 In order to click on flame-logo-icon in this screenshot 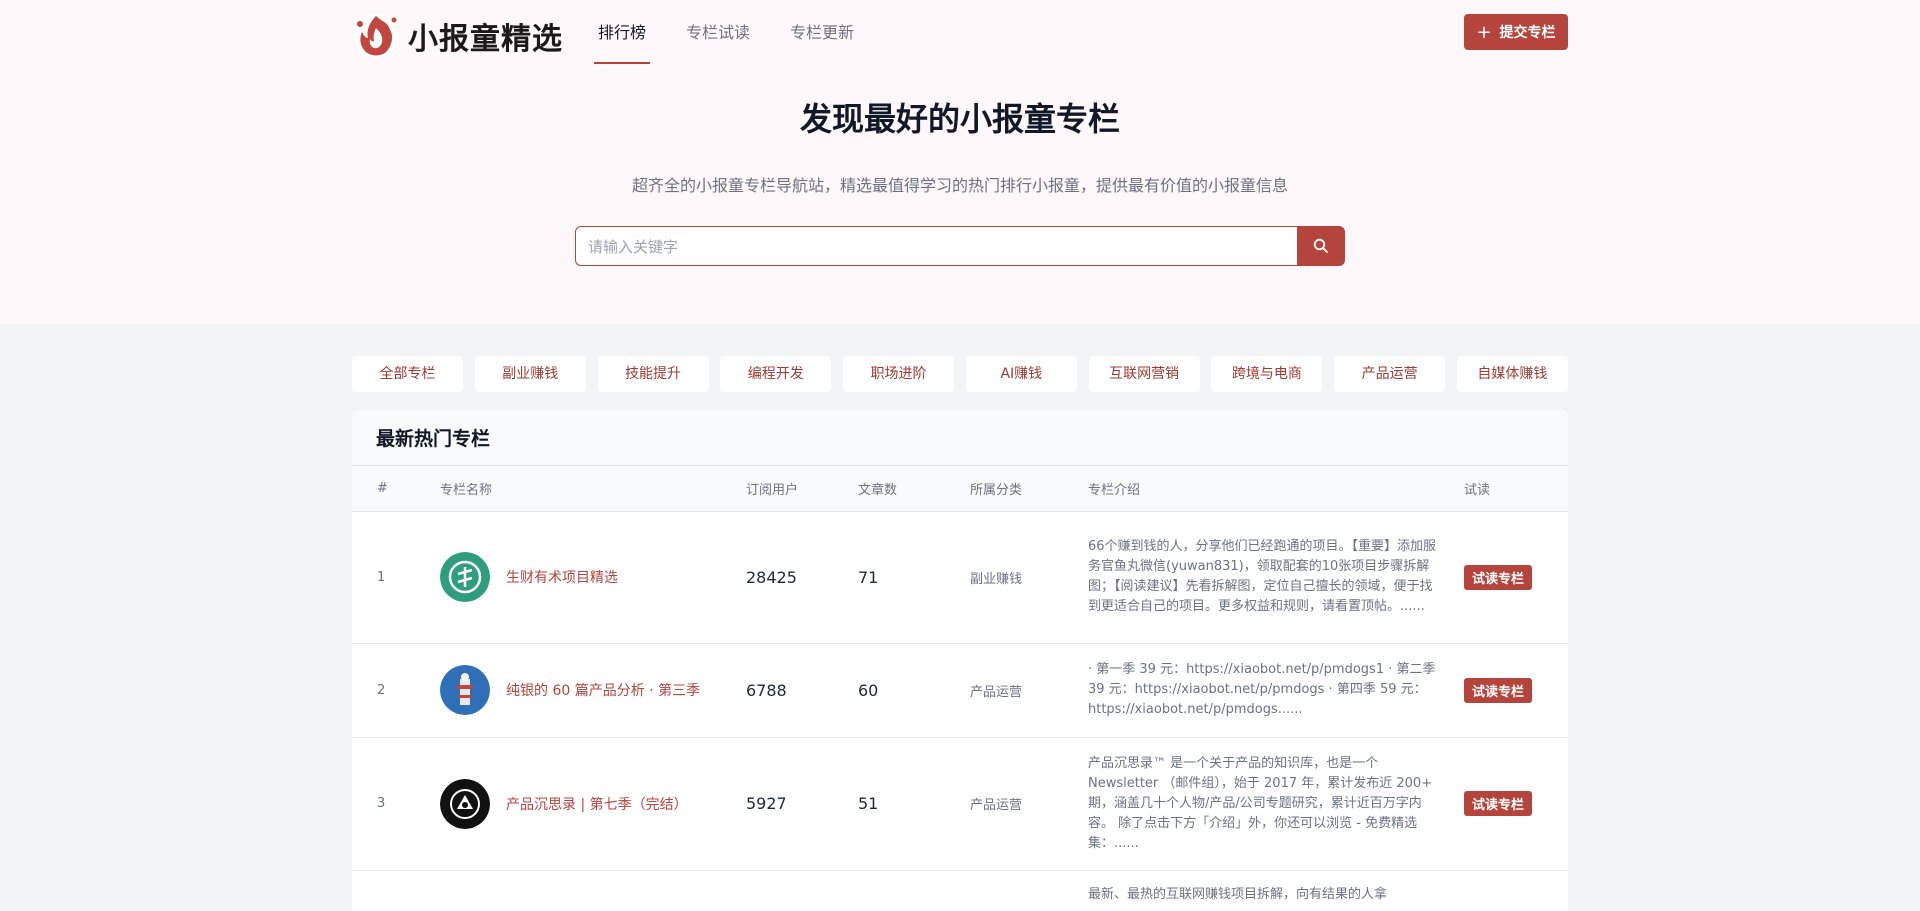, I will do `click(376, 36)`.